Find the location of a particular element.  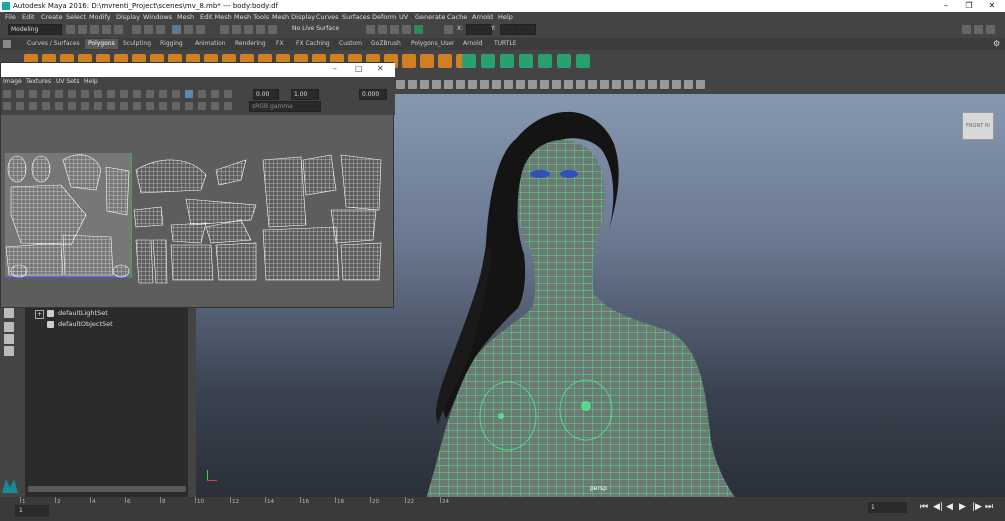

snap-grid-icon is located at coordinates (176, 29).